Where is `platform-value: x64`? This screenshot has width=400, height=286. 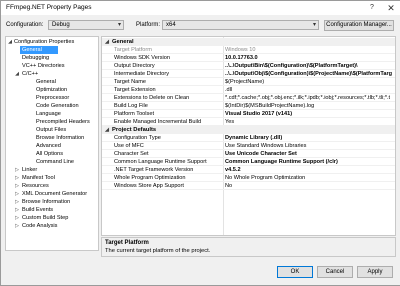 platform-value: x64 is located at coordinates (171, 25).